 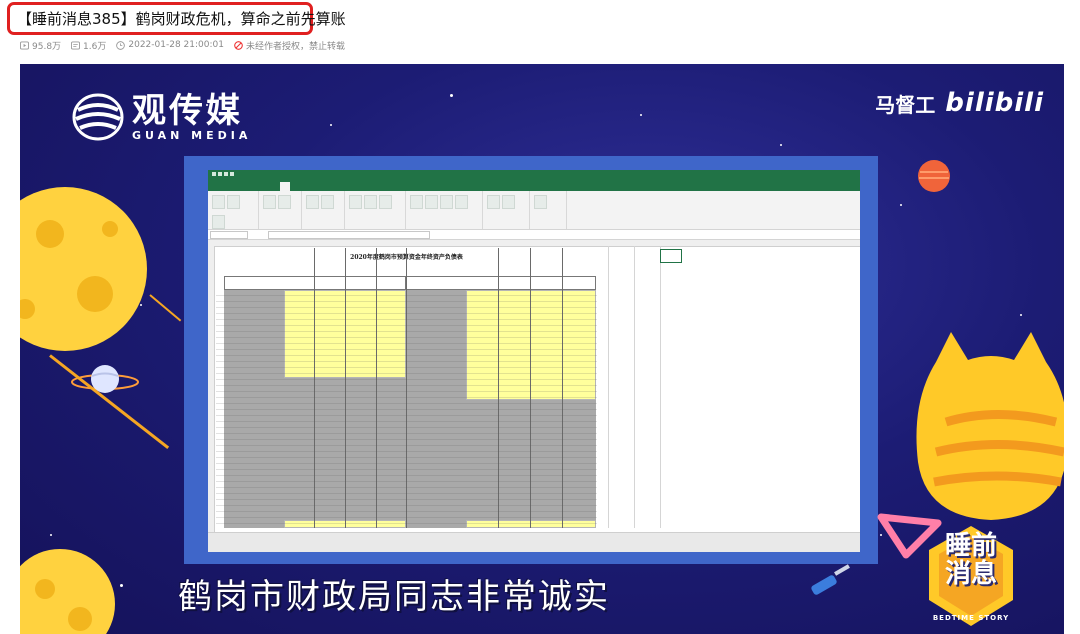 What do you see at coordinates (76, 45) in the screenshot?
I see `danmaku-icon` at bounding box center [76, 45].